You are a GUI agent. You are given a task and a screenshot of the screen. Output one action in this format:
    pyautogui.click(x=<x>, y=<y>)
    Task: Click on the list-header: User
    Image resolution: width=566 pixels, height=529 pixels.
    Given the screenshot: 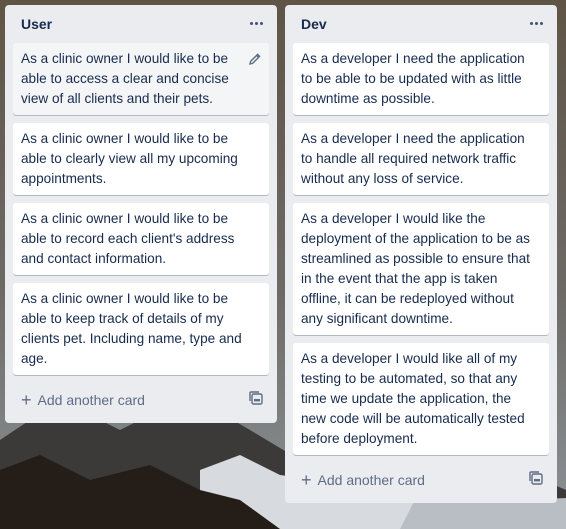 What is the action you would take?
    pyautogui.click(x=141, y=24)
    